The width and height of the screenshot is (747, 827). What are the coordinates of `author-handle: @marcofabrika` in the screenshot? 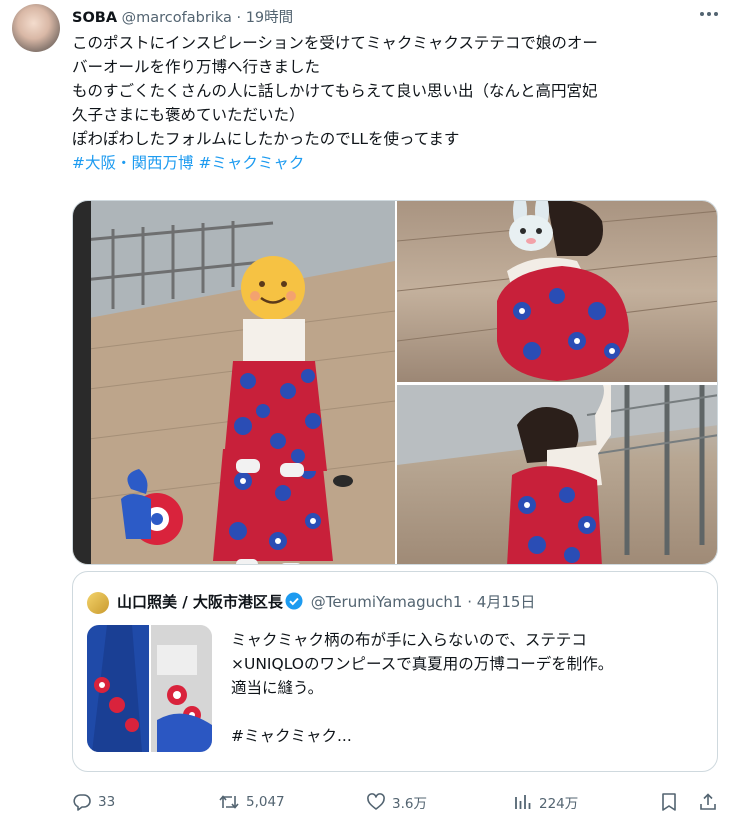 It's located at (177, 18).